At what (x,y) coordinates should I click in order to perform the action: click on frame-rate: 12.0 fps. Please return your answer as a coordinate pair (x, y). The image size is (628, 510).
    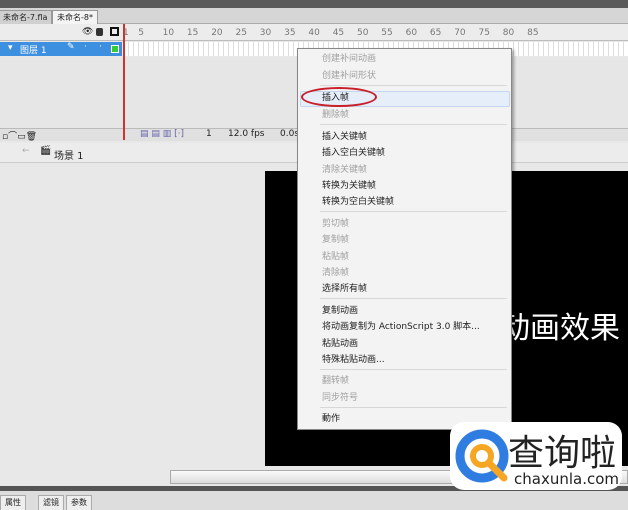
    Looking at the image, I should click on (246, 134).